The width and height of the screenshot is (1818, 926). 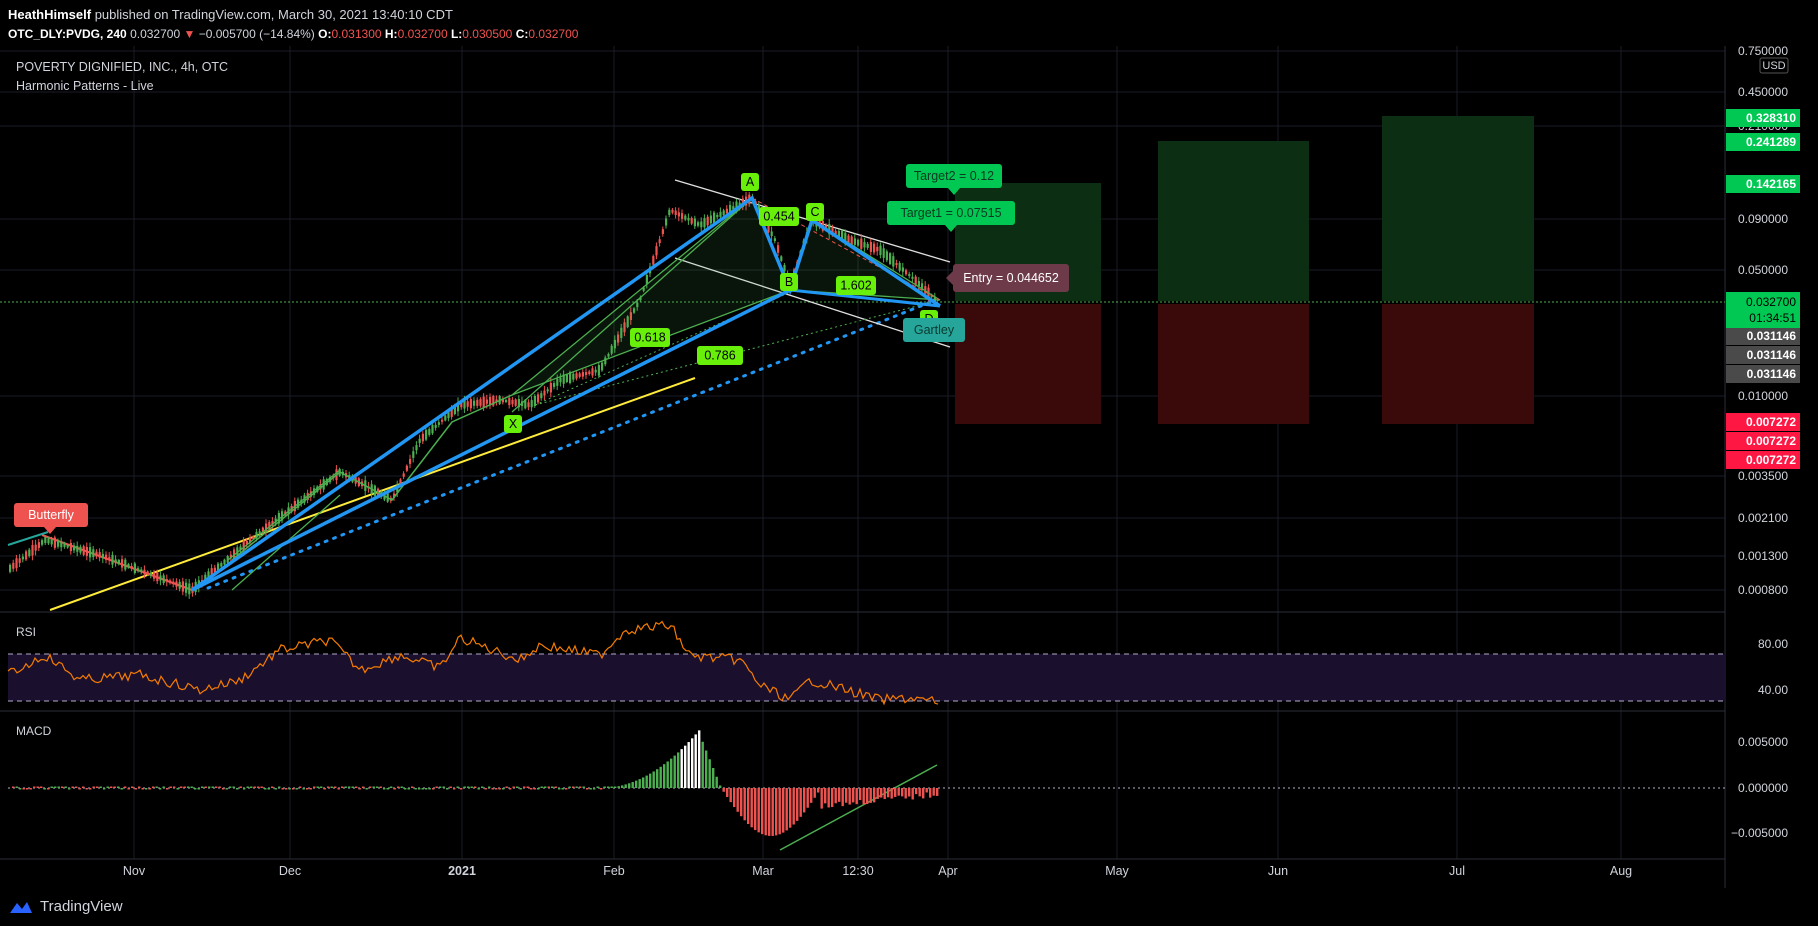 What do you see at coordinates (134, 871) in the screenshot?
I see `time-tick: Nov` at bounding box center [134, 871].